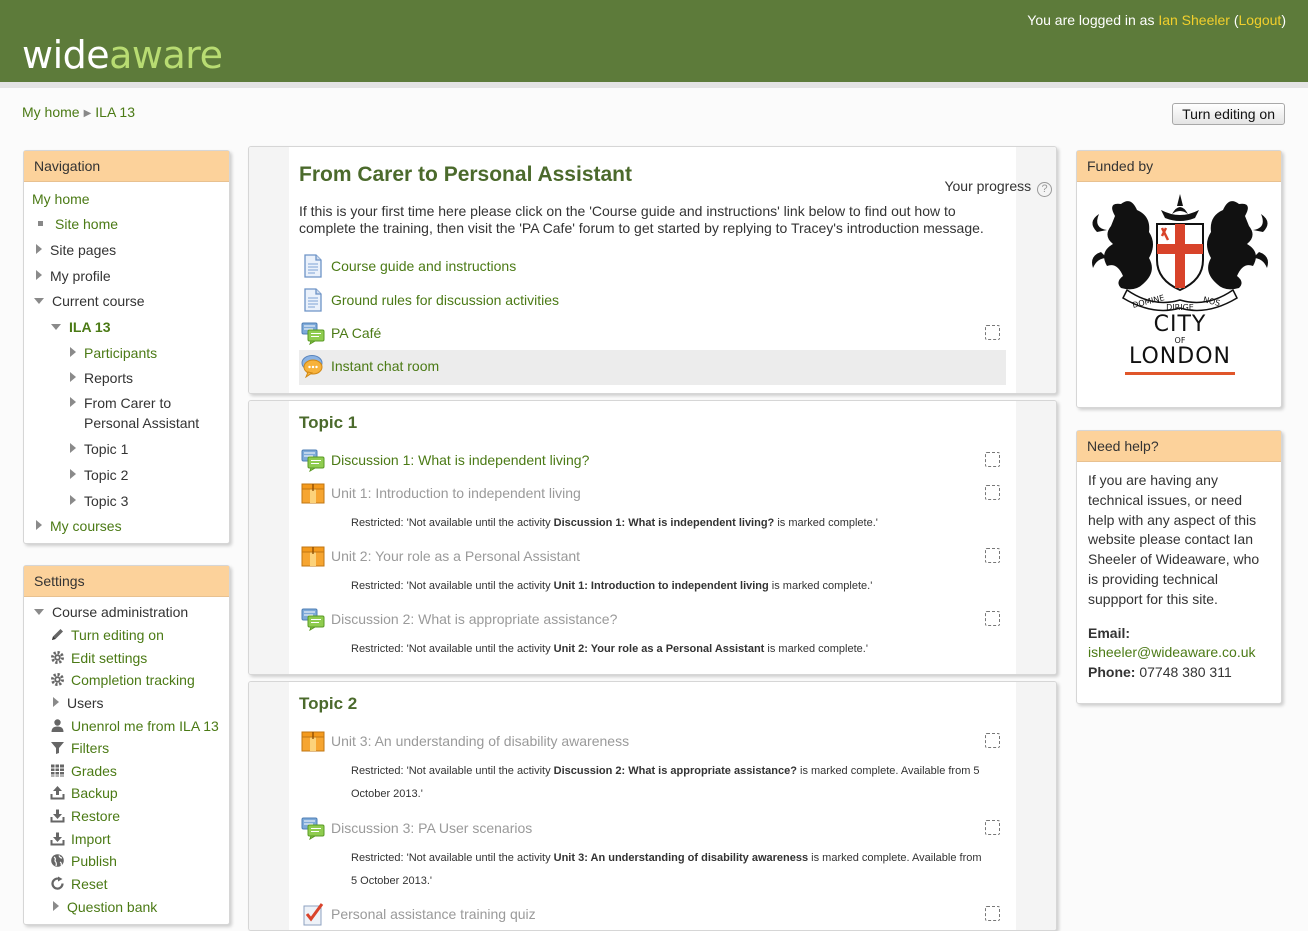  What do you see at coordinates (89, 884) in the screenshot?
I see `settings-reset-link: Reset` at bounding box center [89, 884].